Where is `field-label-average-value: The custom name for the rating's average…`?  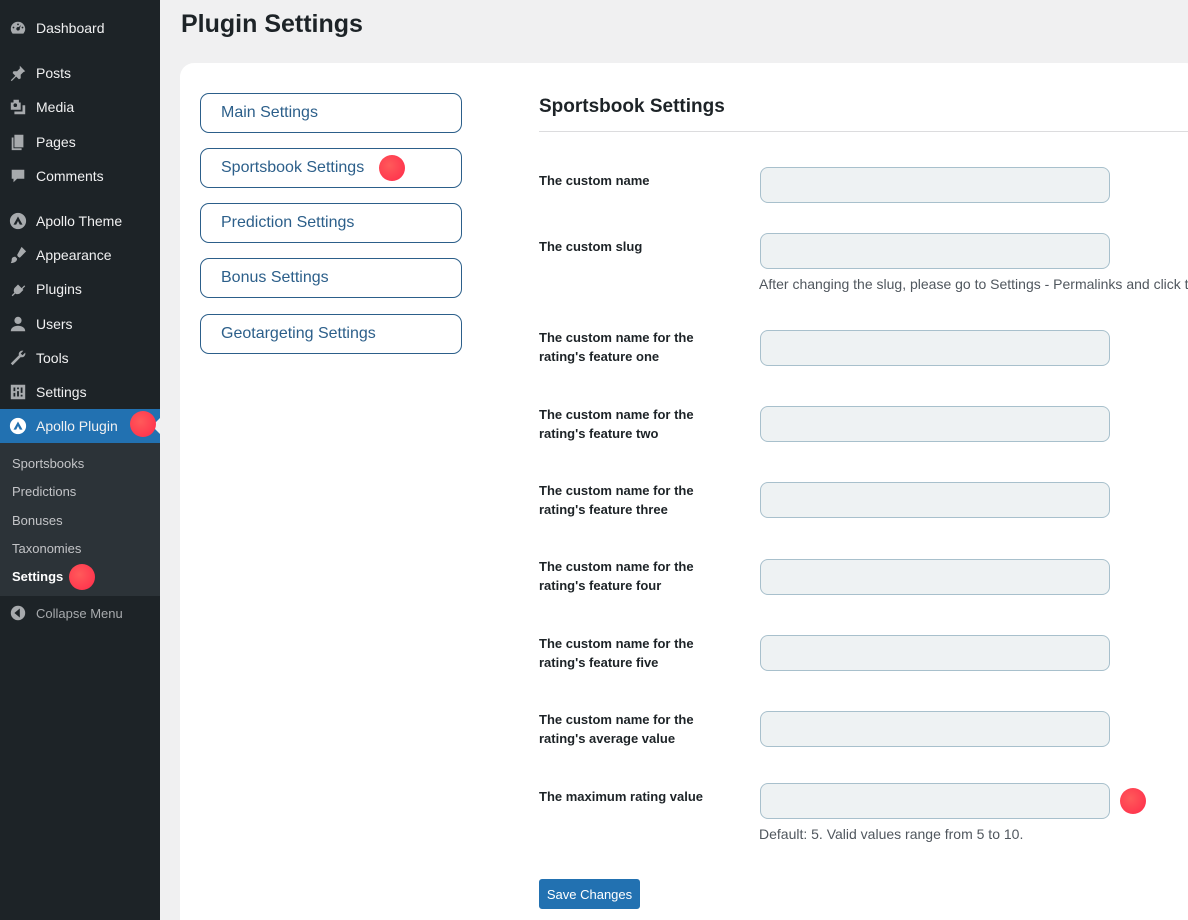 field-label-average-value: The custom name for the rating's average… is located at coordinates (616, 729).